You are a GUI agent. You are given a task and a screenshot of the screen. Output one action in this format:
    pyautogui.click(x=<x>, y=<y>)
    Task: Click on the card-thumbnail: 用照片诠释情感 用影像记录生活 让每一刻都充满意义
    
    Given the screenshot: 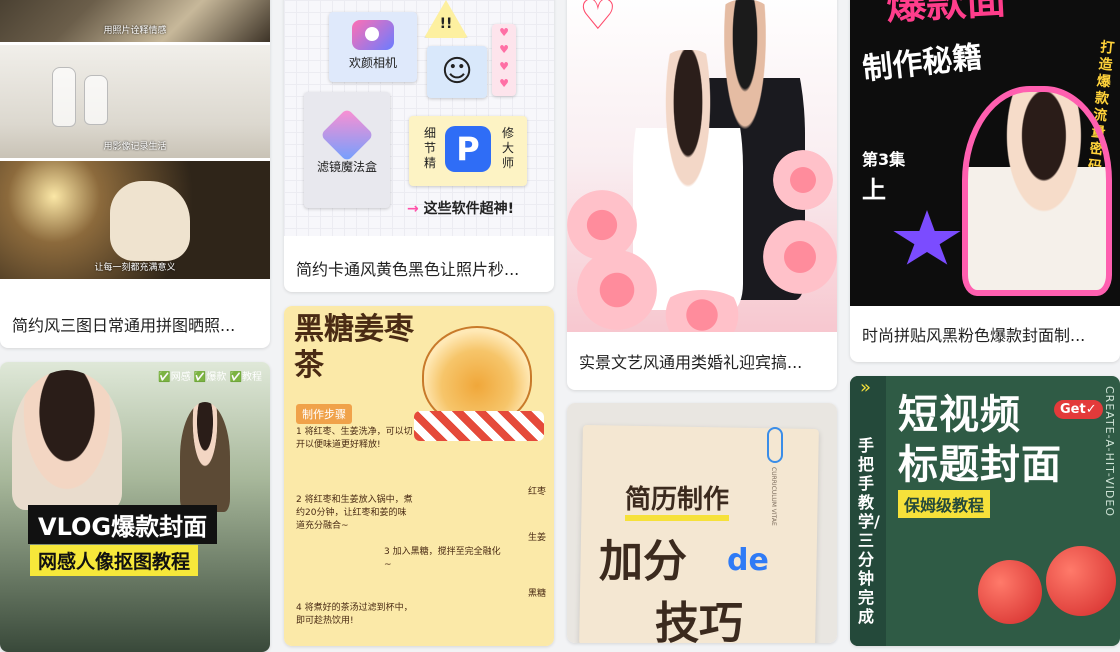 What is the action you would take?
    pyautogui.click(x=135, y=145)
    